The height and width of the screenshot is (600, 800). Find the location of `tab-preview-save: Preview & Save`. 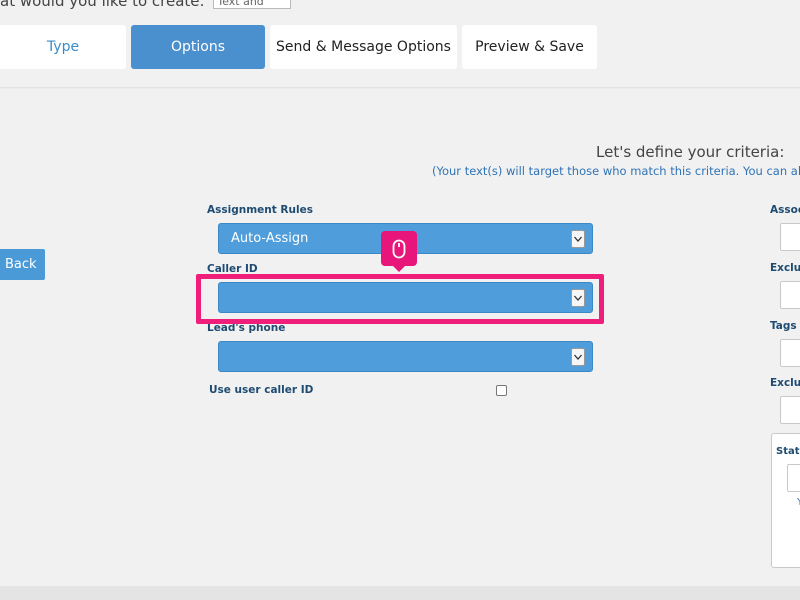

tab-preview-save: Preview & Save is located at coordinates (529, 47).